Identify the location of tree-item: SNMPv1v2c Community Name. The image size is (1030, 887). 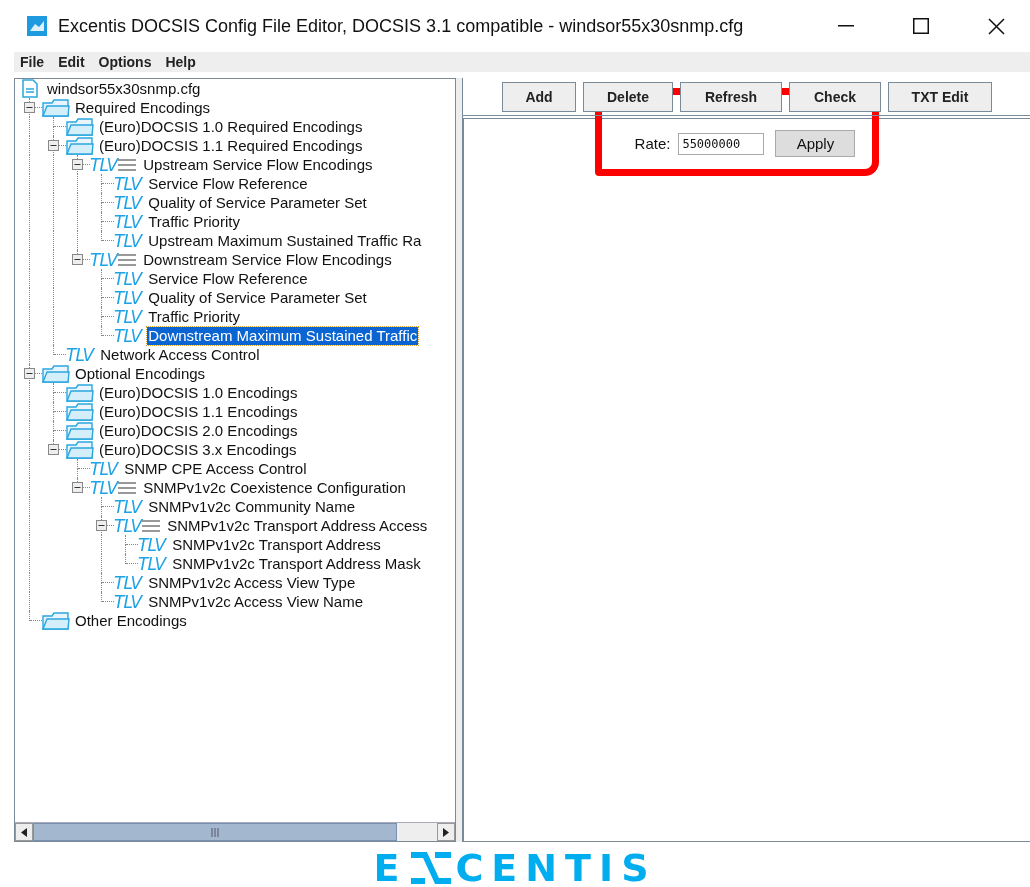
(251, 506).